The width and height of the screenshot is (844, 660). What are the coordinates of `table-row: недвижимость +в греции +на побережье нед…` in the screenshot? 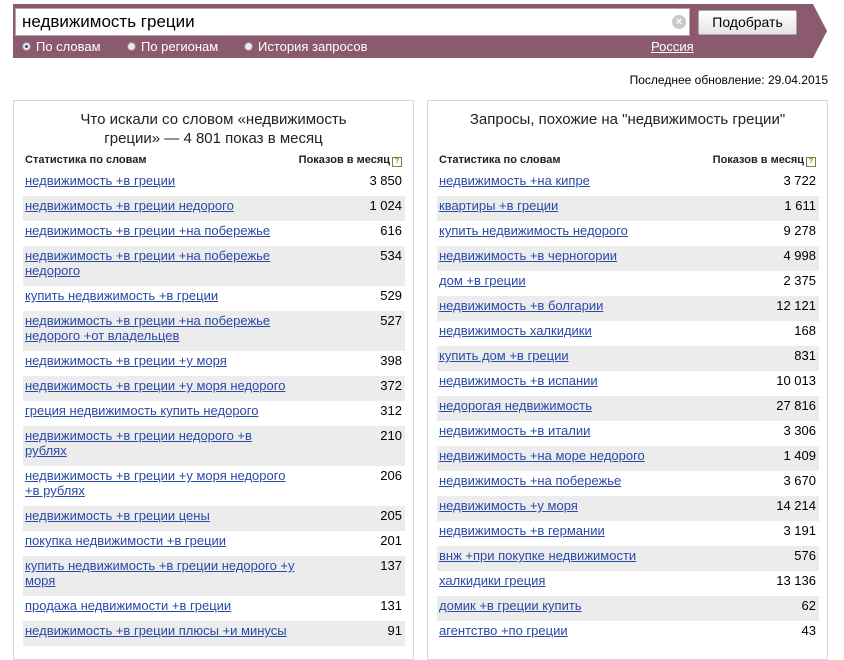 It's located at (214, 331).